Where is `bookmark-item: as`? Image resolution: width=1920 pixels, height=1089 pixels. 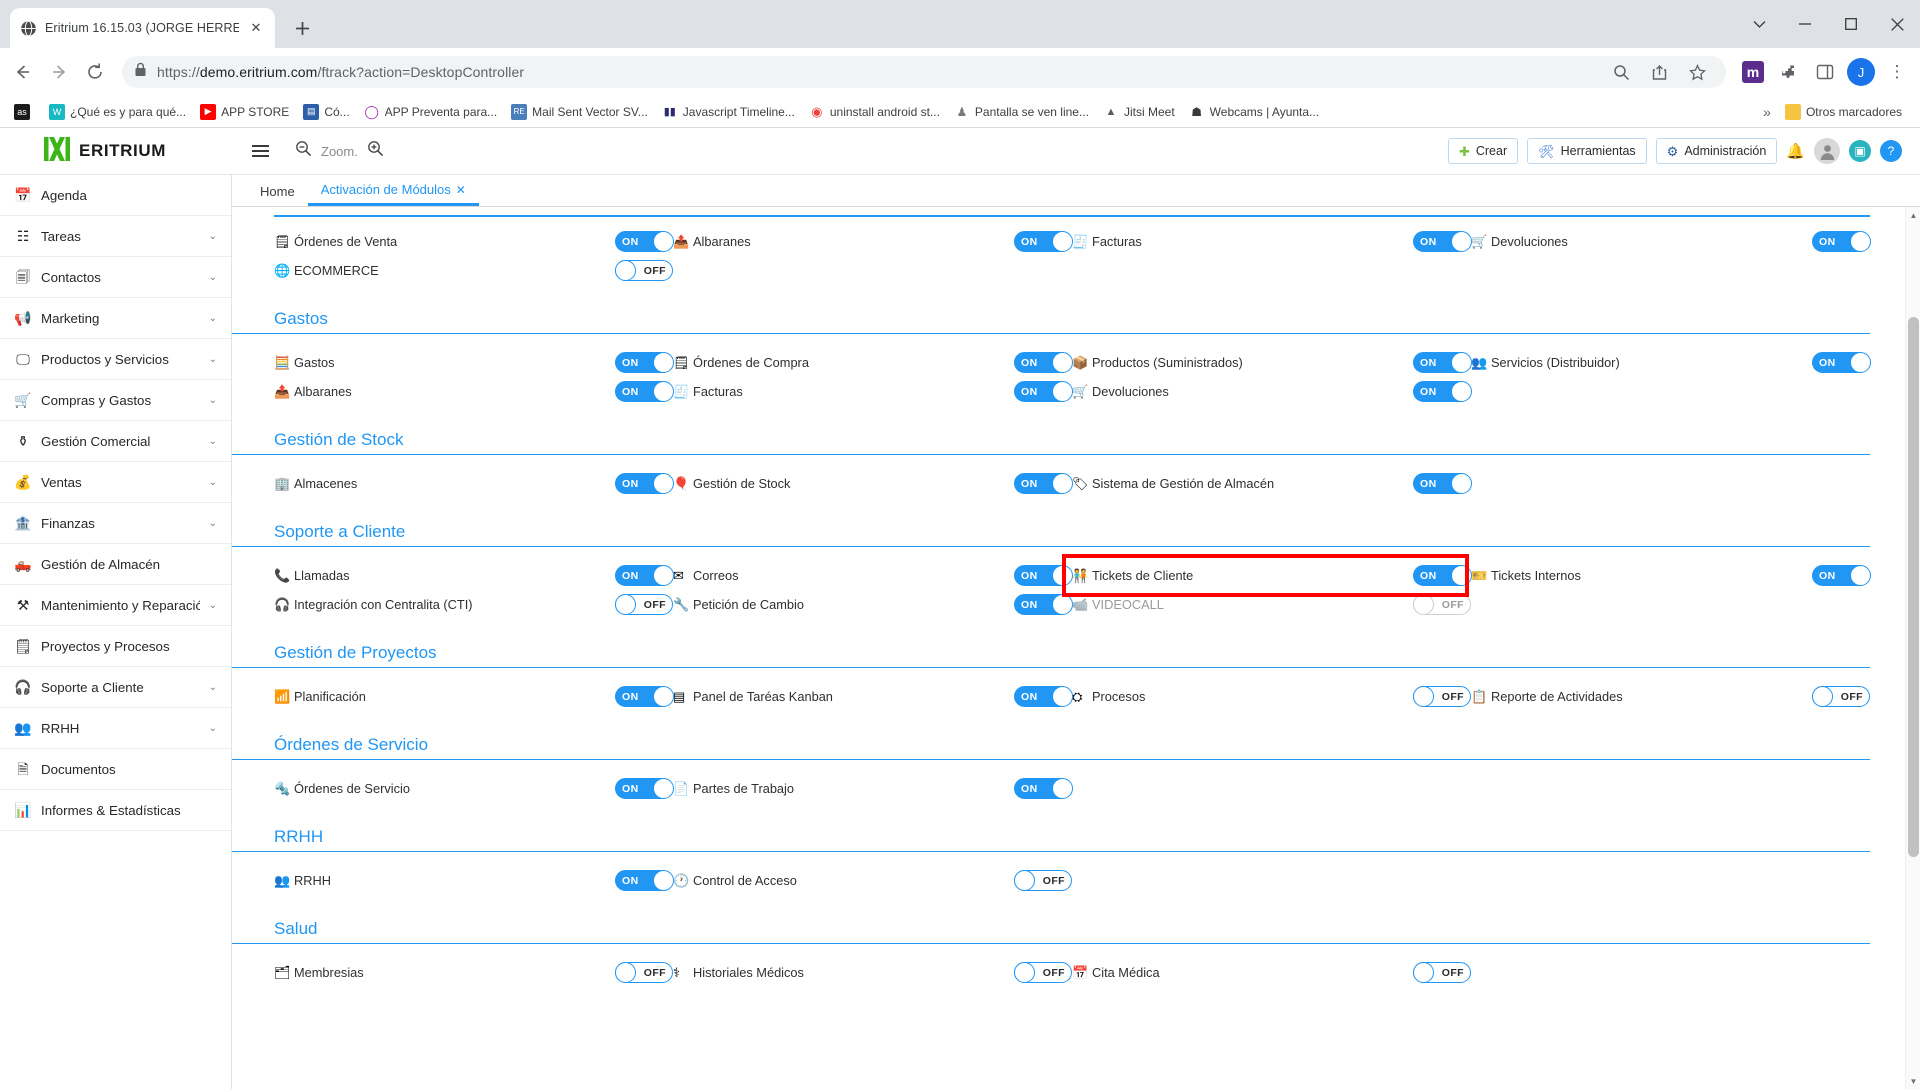
bookmark-item: as is located at coordinates (24, 112).